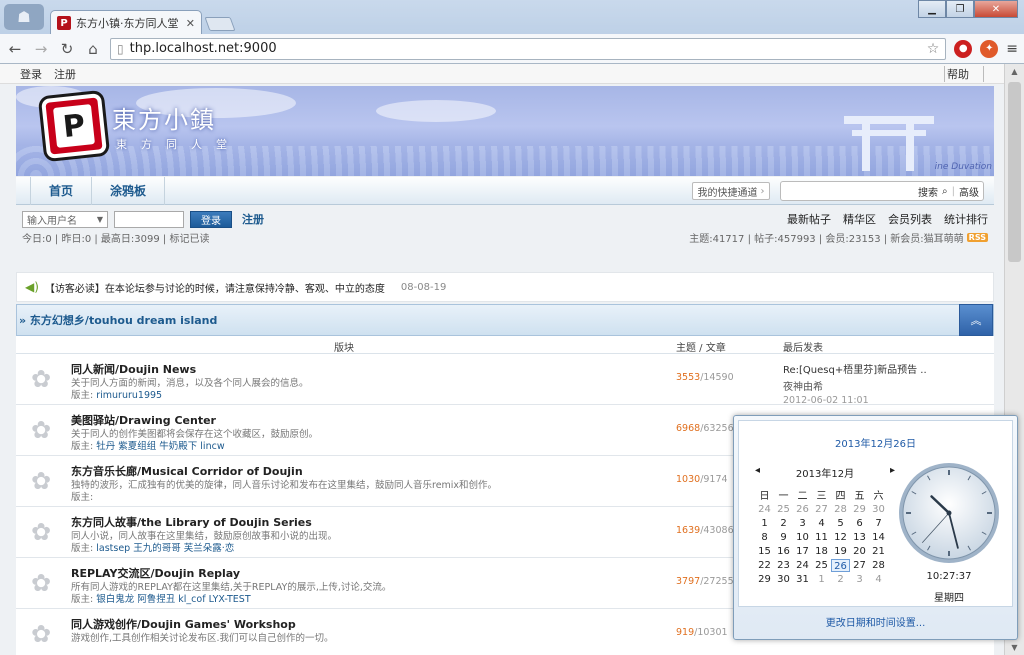 The height and width of the screenshot is (655, 1024). Describe the element at coordinates (945, 191) in the screenshot. I see `search-icon: ⌕` at that location.